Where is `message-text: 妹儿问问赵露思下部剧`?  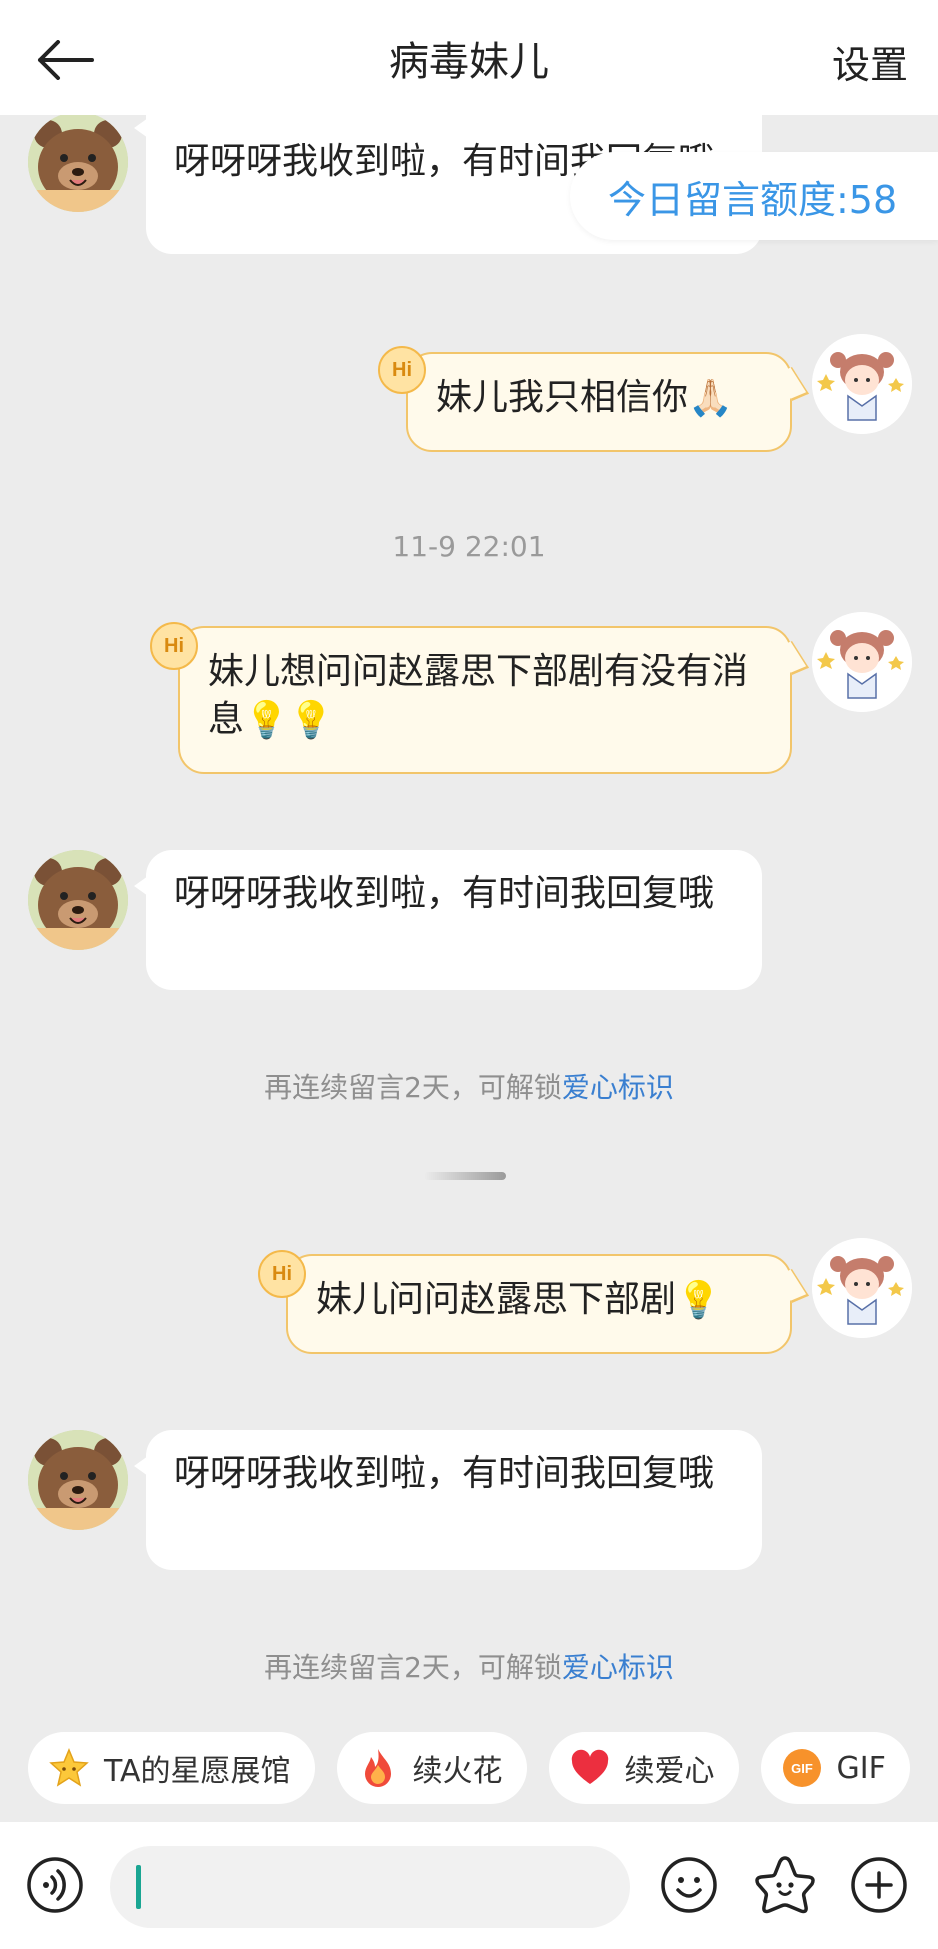 message-text: 妹儿问问赵露思下部剧 is located at coordinates (496, 1299).